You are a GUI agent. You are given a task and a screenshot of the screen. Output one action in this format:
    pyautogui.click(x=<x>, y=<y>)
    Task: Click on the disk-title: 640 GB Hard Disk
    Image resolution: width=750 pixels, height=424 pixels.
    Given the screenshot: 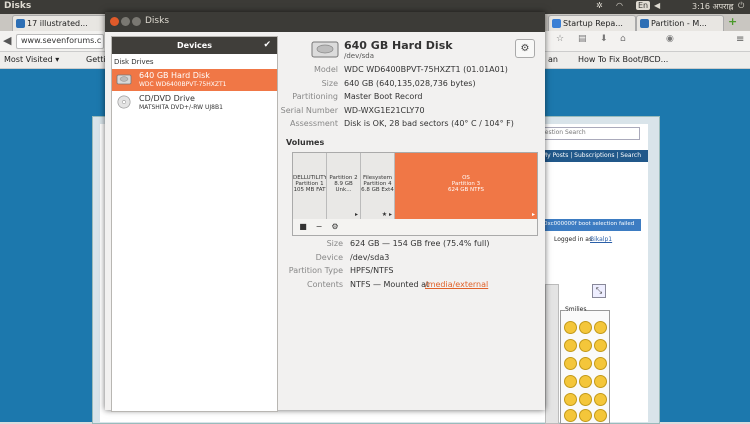 What is the action you would take?
    pyautogui.click(x=398, y=45)
    